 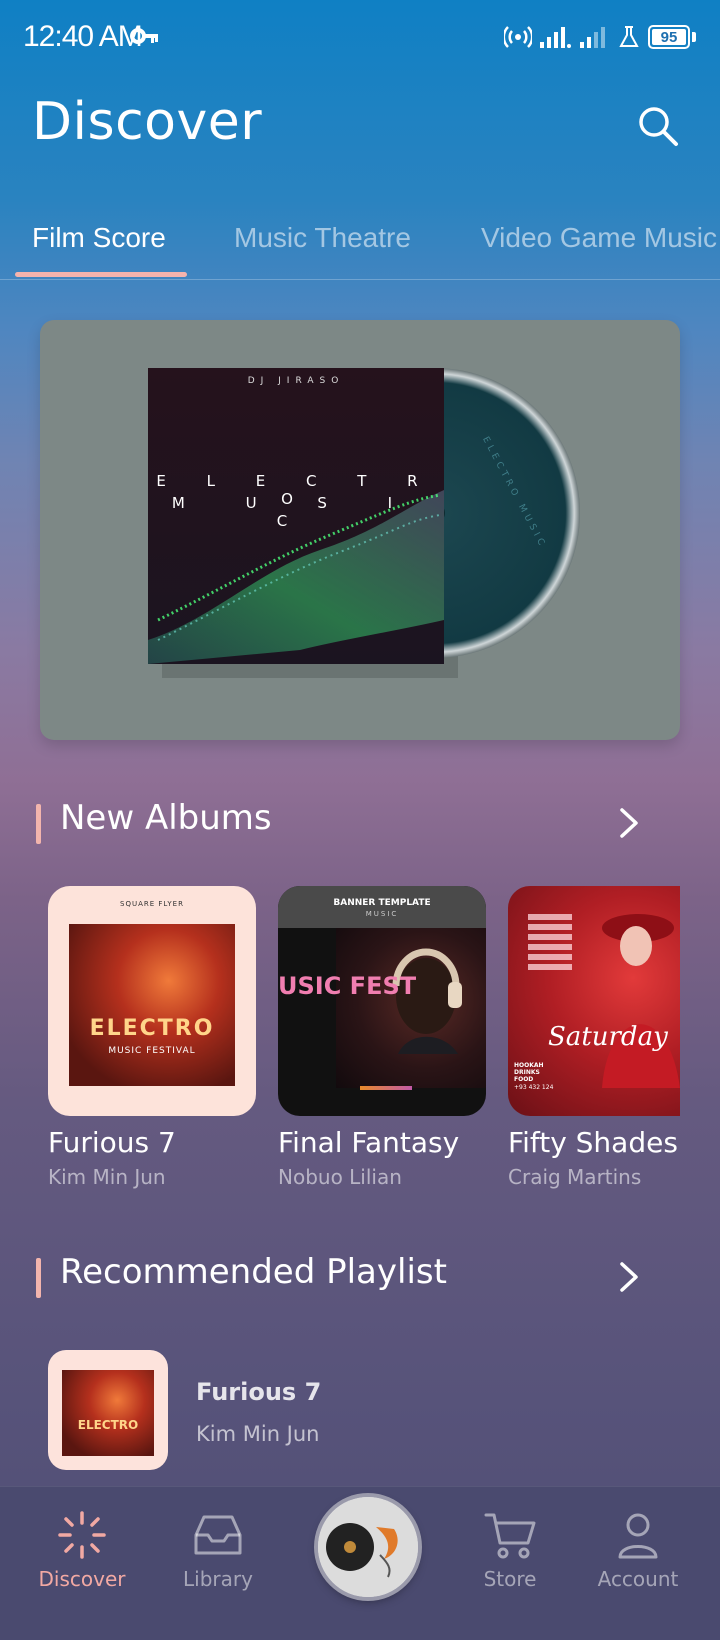 What do you see at coordinates (99, 238) in the screenshot?
I see `tab-film-score: Film Score` at bounding box center [99, 238].